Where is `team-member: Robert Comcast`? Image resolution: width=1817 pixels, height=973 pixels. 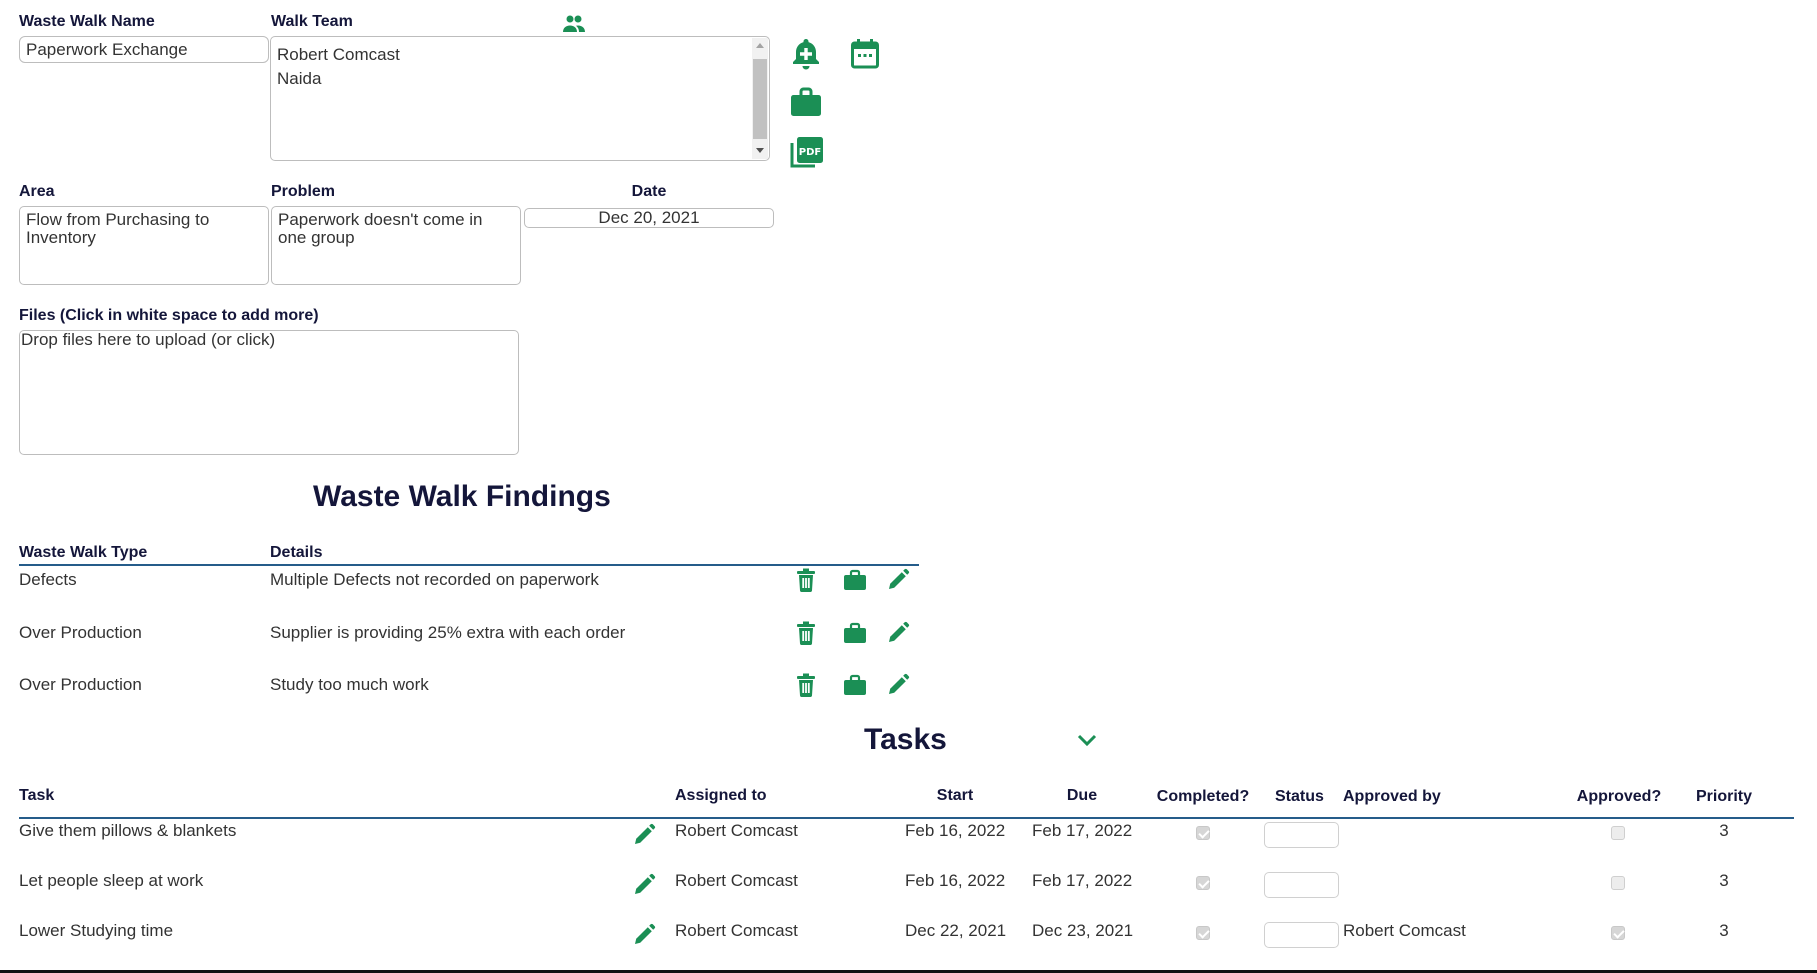
team-member: Robert Comcast is located at coordinates (520, 55).